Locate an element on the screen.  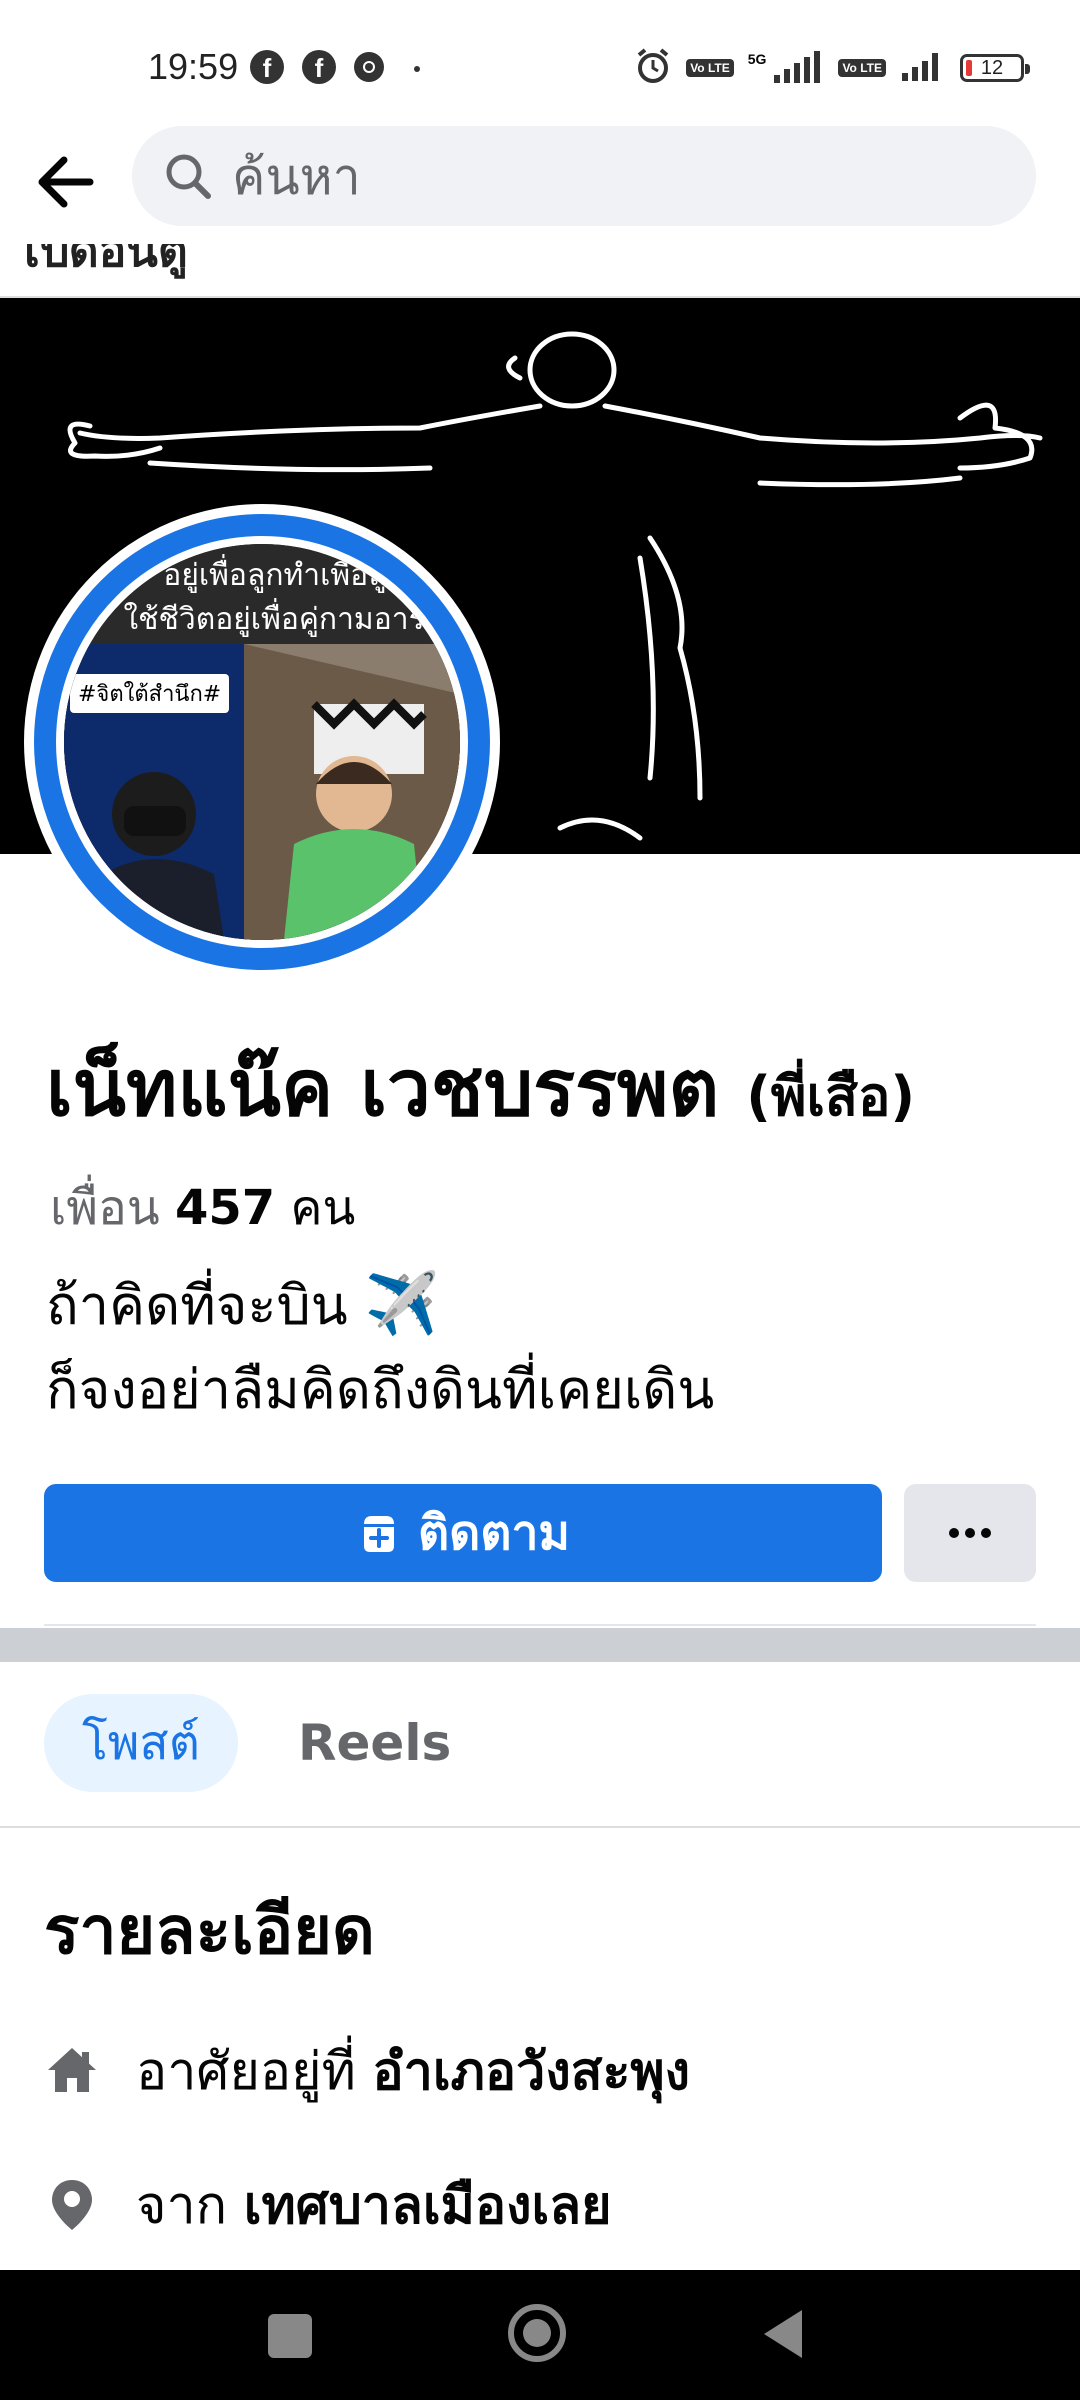
follow-icon is located at coordinates (378, 1534).